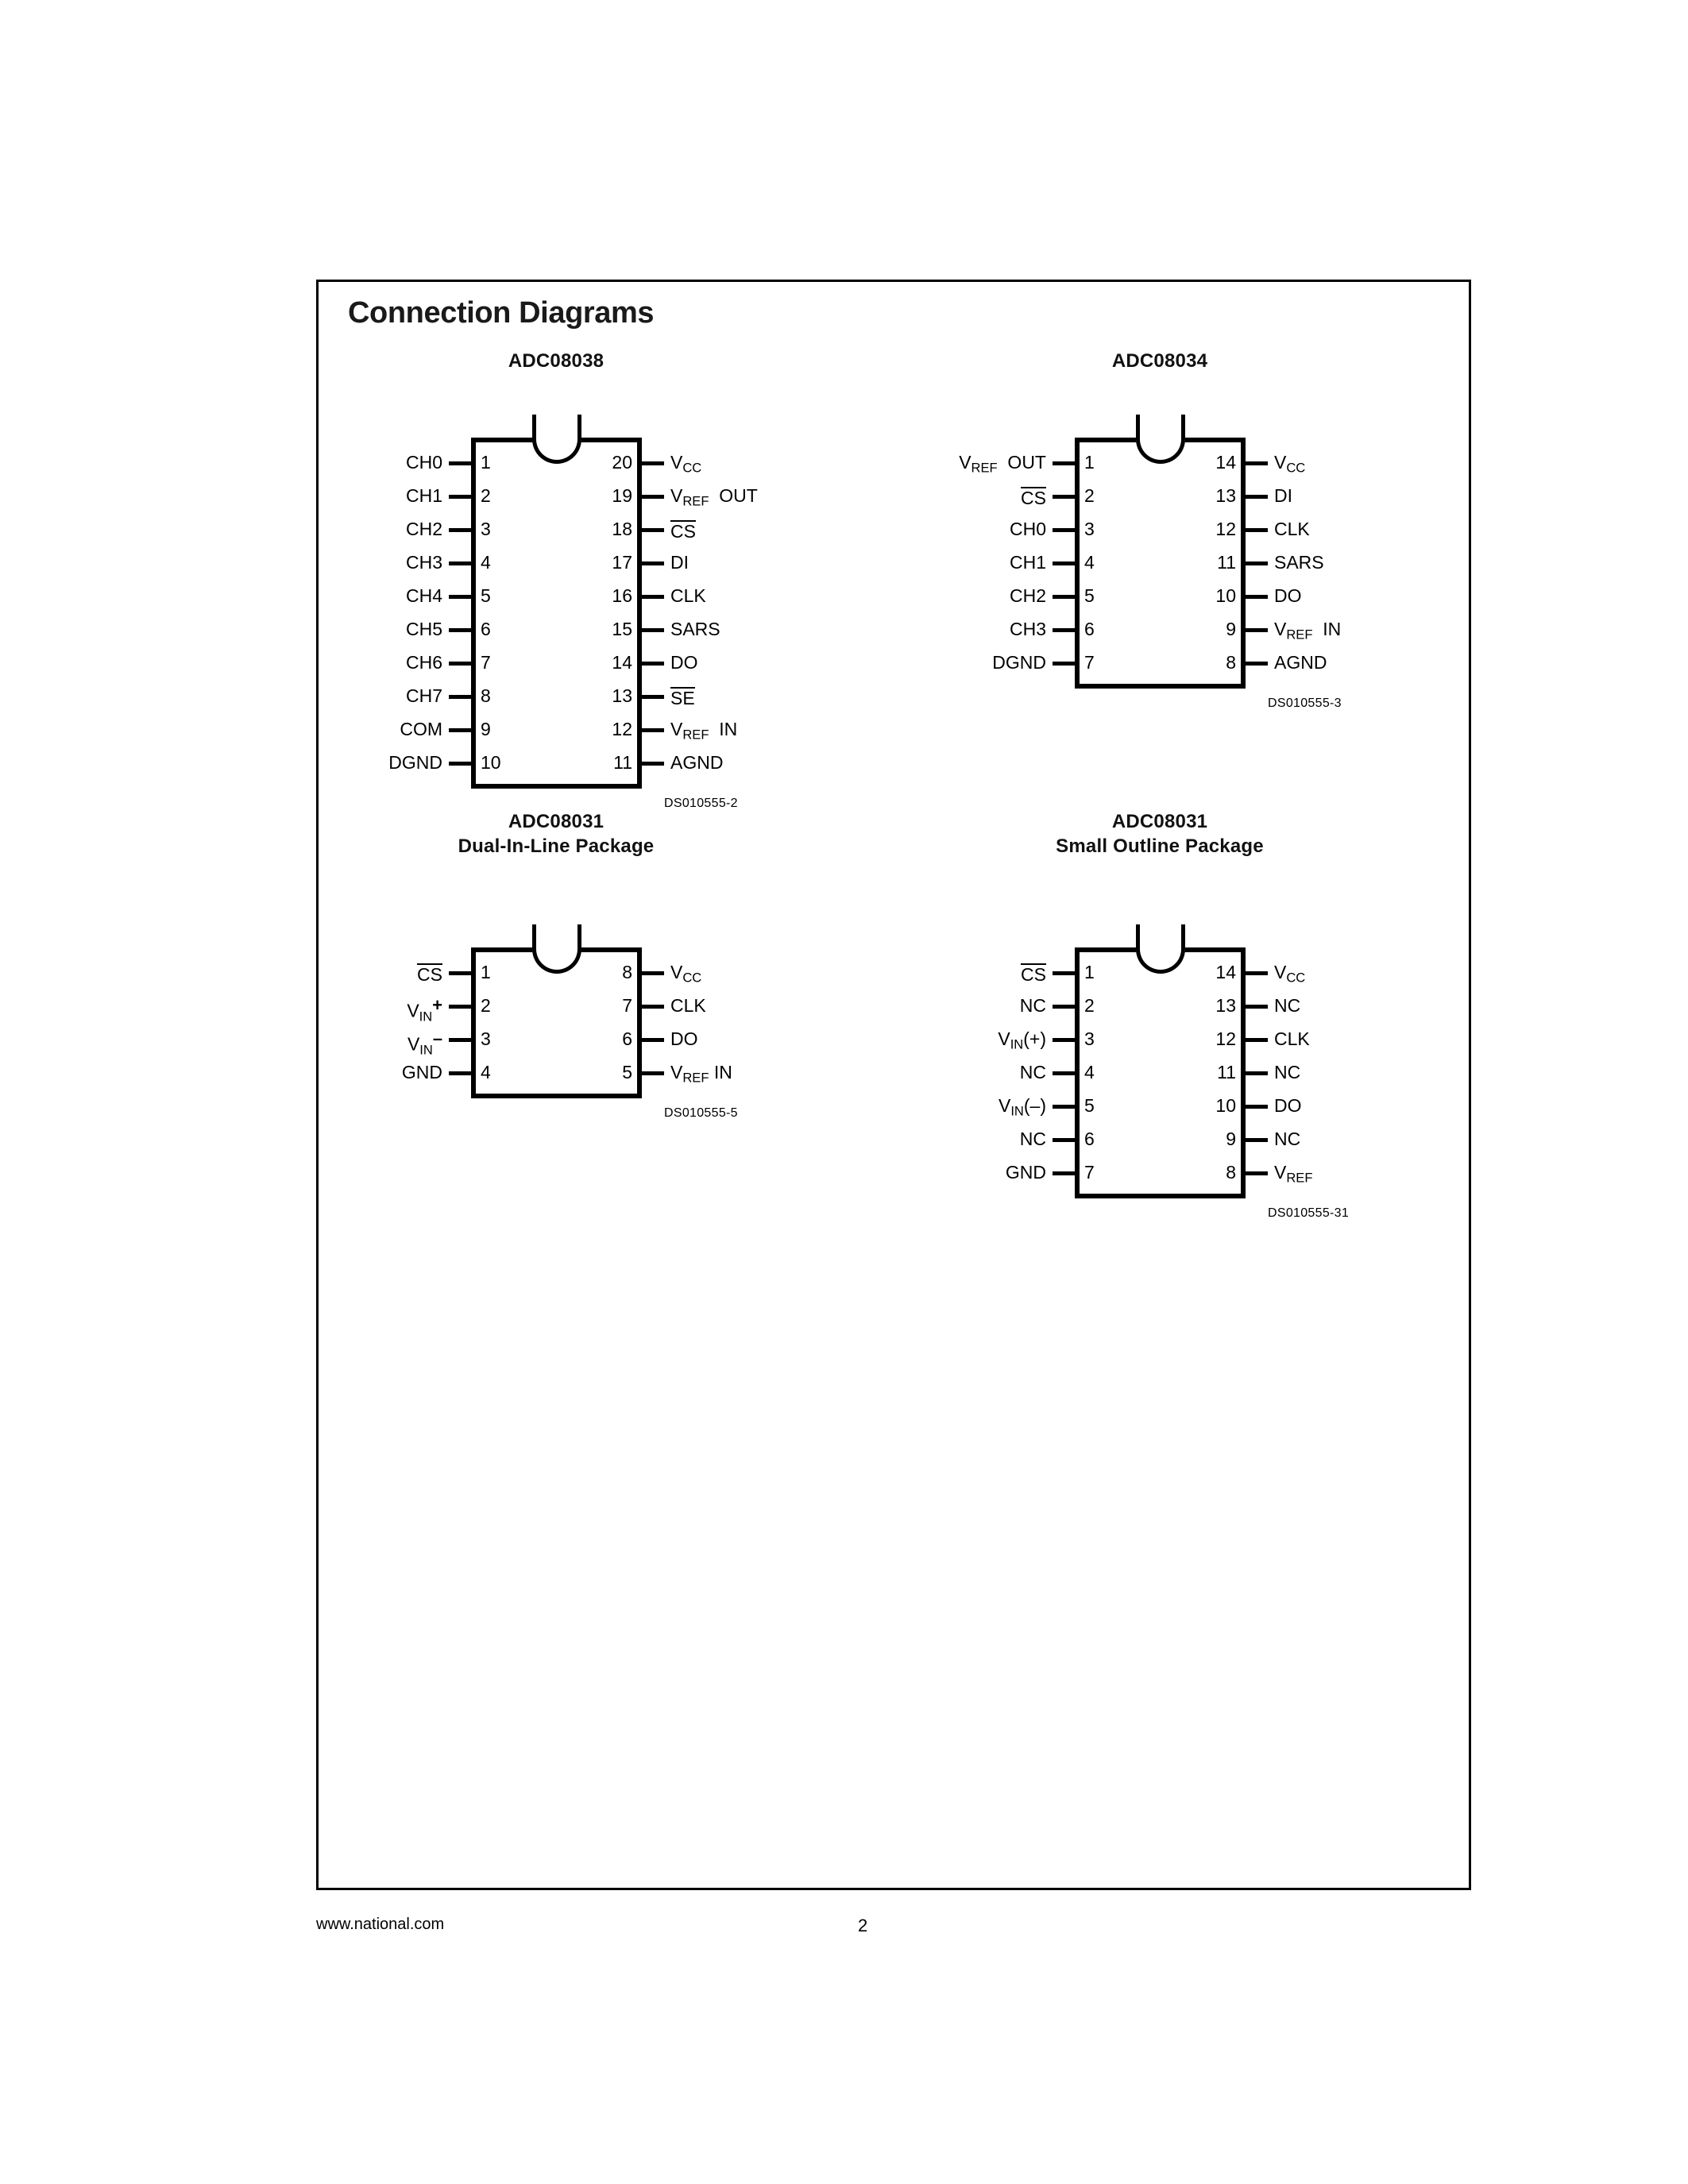  I want to click on pin-label-vin-: VIN+, so click(425, 1010).